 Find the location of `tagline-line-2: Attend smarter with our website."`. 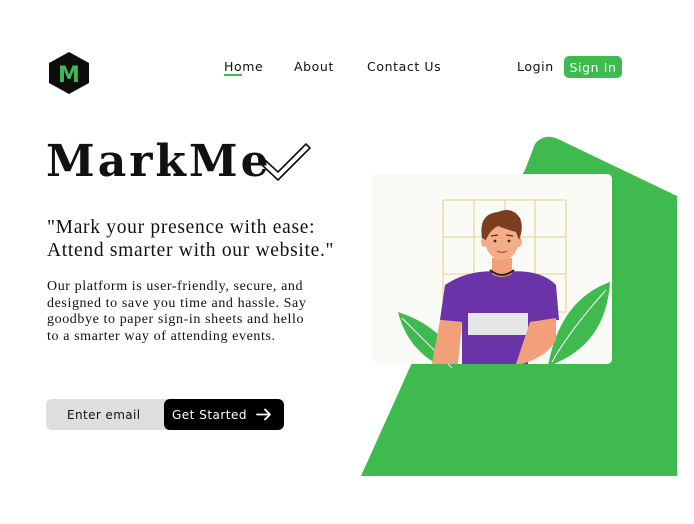

tagline-line-2: Attend smarter with our website." is located at coordinates (191, 250).